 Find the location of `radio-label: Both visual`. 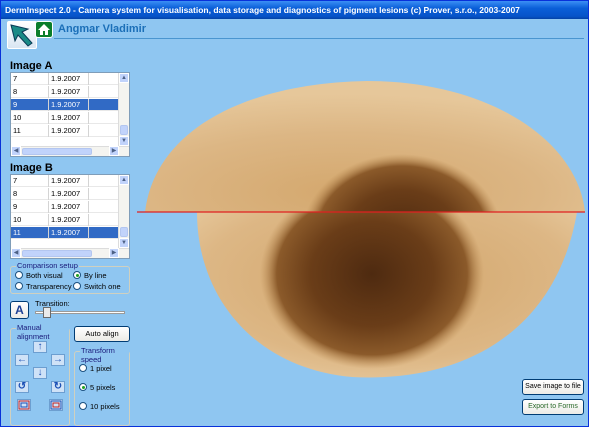

radio-label: Both visual is located at coordinates (44, 275).